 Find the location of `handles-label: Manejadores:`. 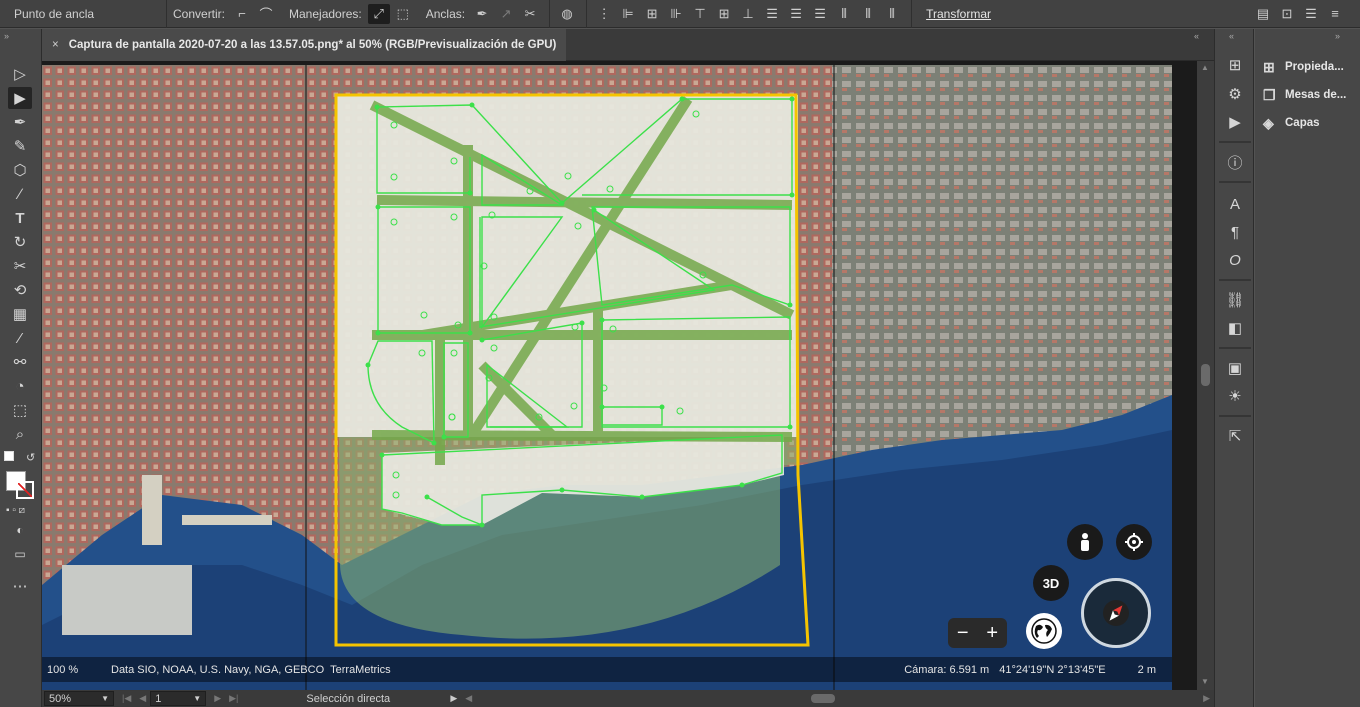

handles-label: Manejadores: is located at coordinates (325, 13).